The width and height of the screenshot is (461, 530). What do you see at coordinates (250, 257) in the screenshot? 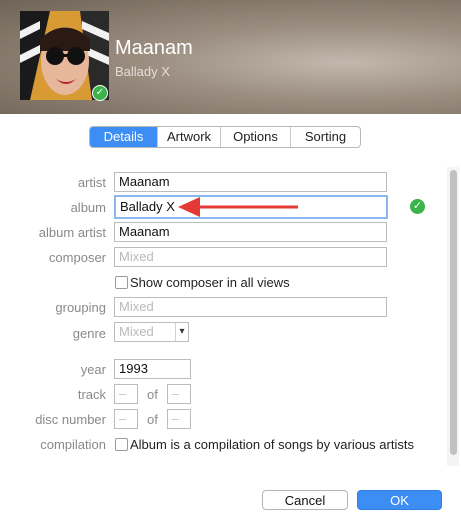
I see `composer-field: Mixed` at bounding box center [250, 257].